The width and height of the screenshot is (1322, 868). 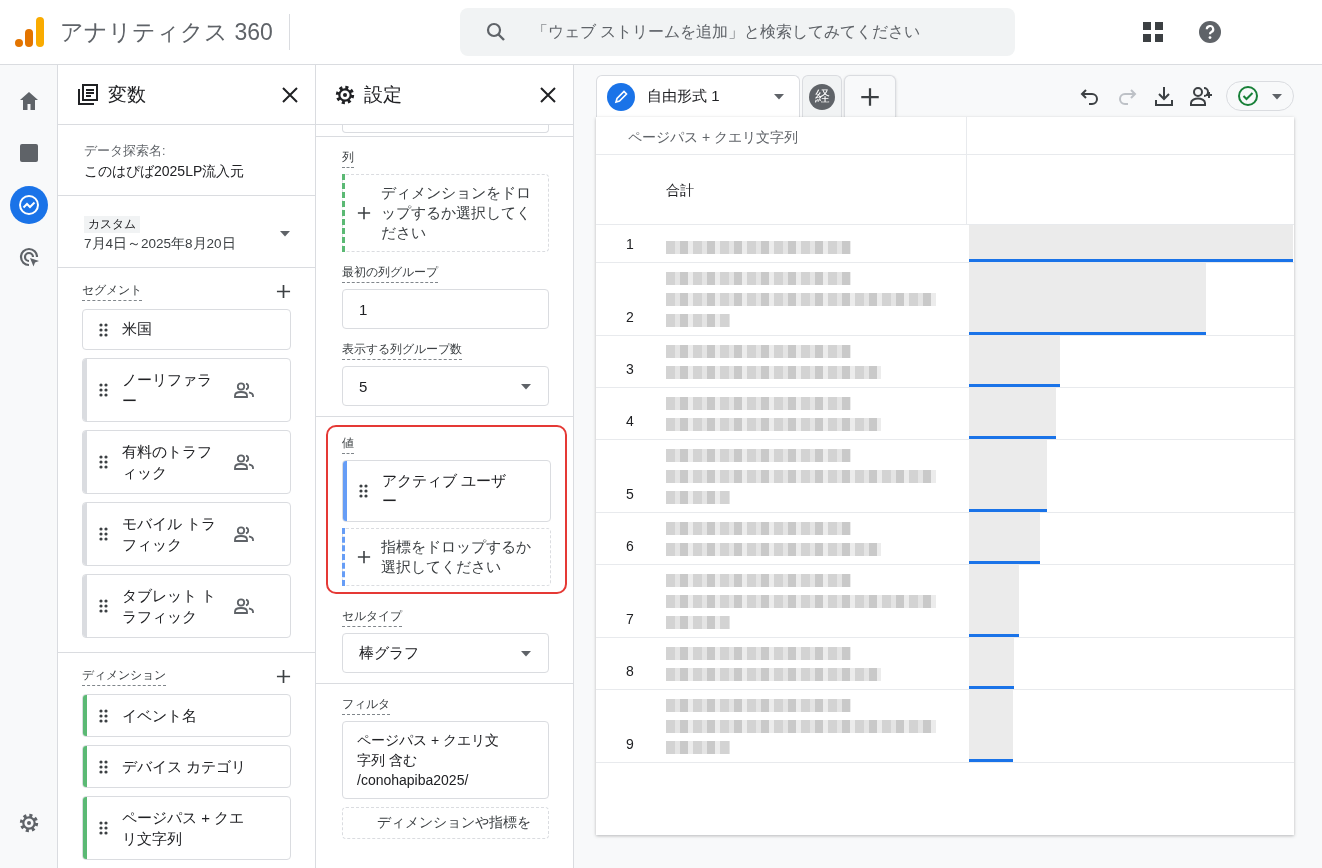 What do you see at coordinates (445, 213) in the screenshot?
I see `drop-zone: ディメンションをドロップするか選択してください` at bounding box center [445, 213].